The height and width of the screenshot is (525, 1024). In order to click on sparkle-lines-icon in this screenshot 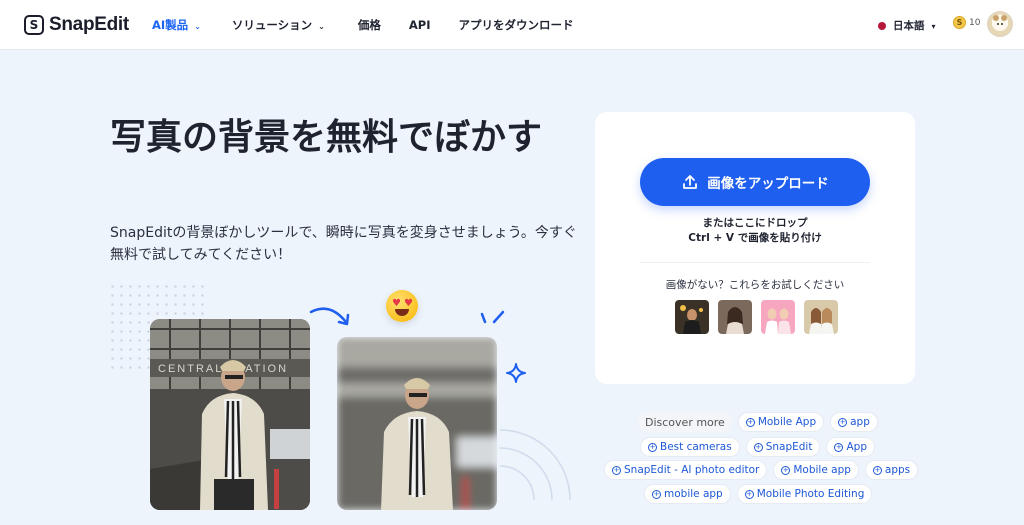, I will do `click(492, 317)`.